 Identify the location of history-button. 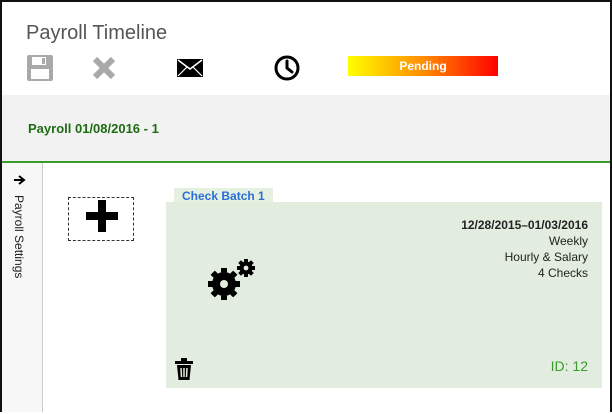
(287, 68).